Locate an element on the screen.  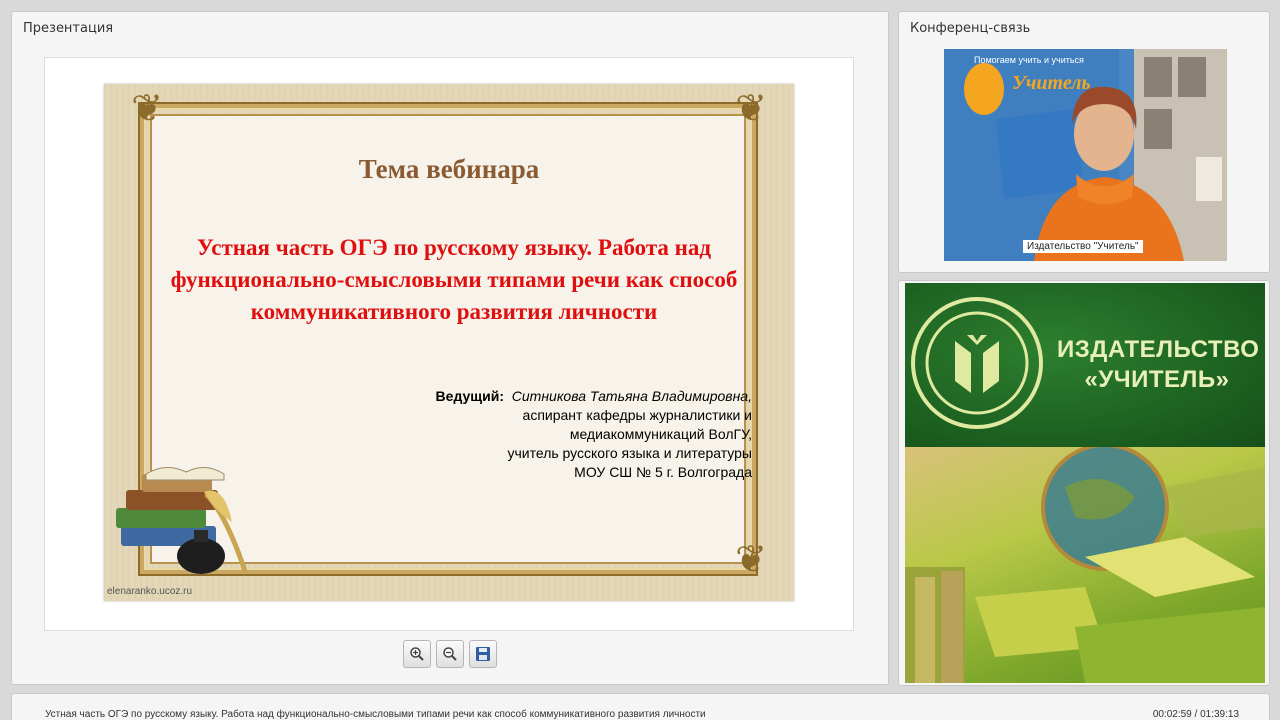
presenter-role-label: Ведущий: is located at coordinates (469, 396).